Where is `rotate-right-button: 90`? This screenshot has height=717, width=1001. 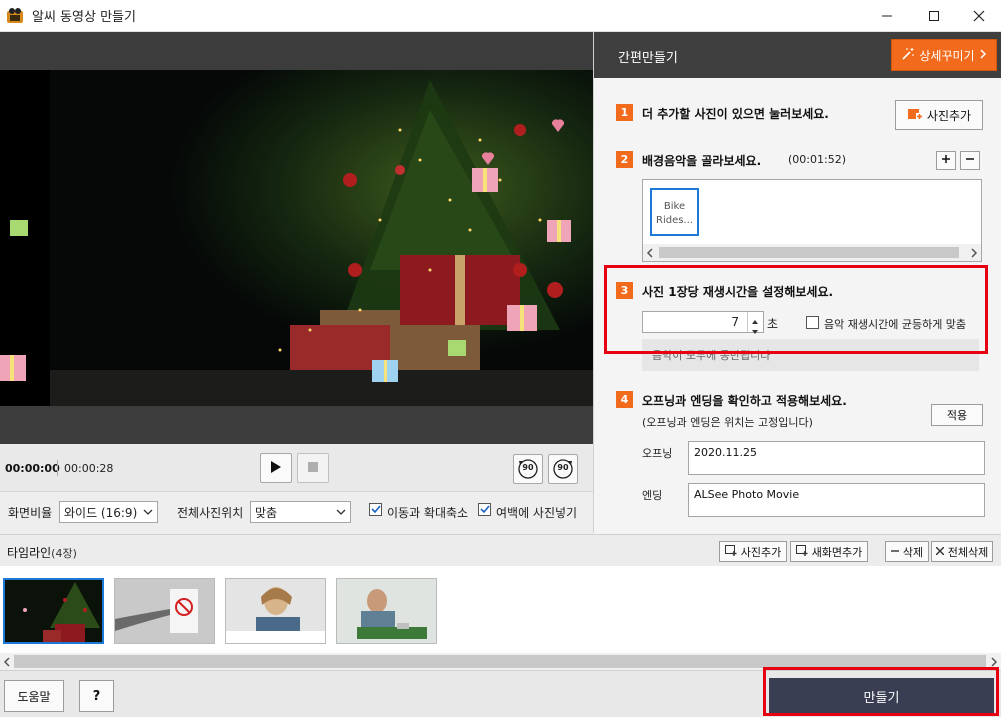
rotate-right-button: 90 is located at coordinates (563, 469).